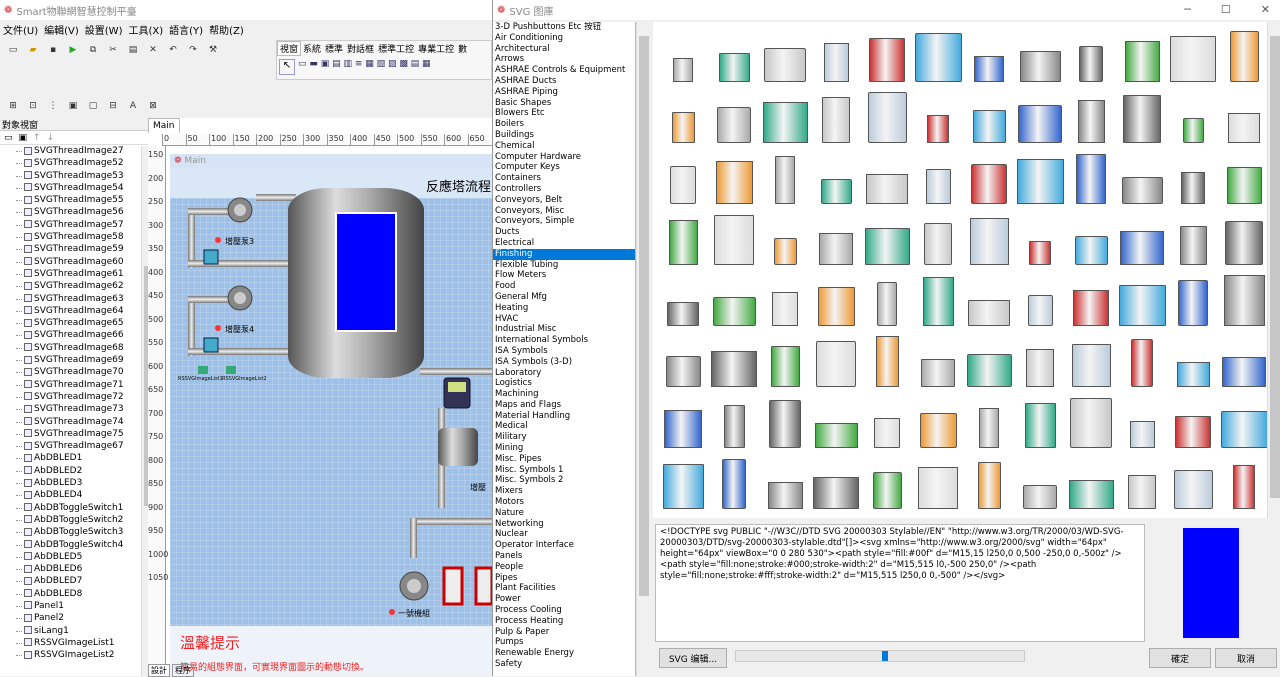  Describe the element at coordinates (564, 59) in the screenshot. I see `category-item: Arrows` at that location.